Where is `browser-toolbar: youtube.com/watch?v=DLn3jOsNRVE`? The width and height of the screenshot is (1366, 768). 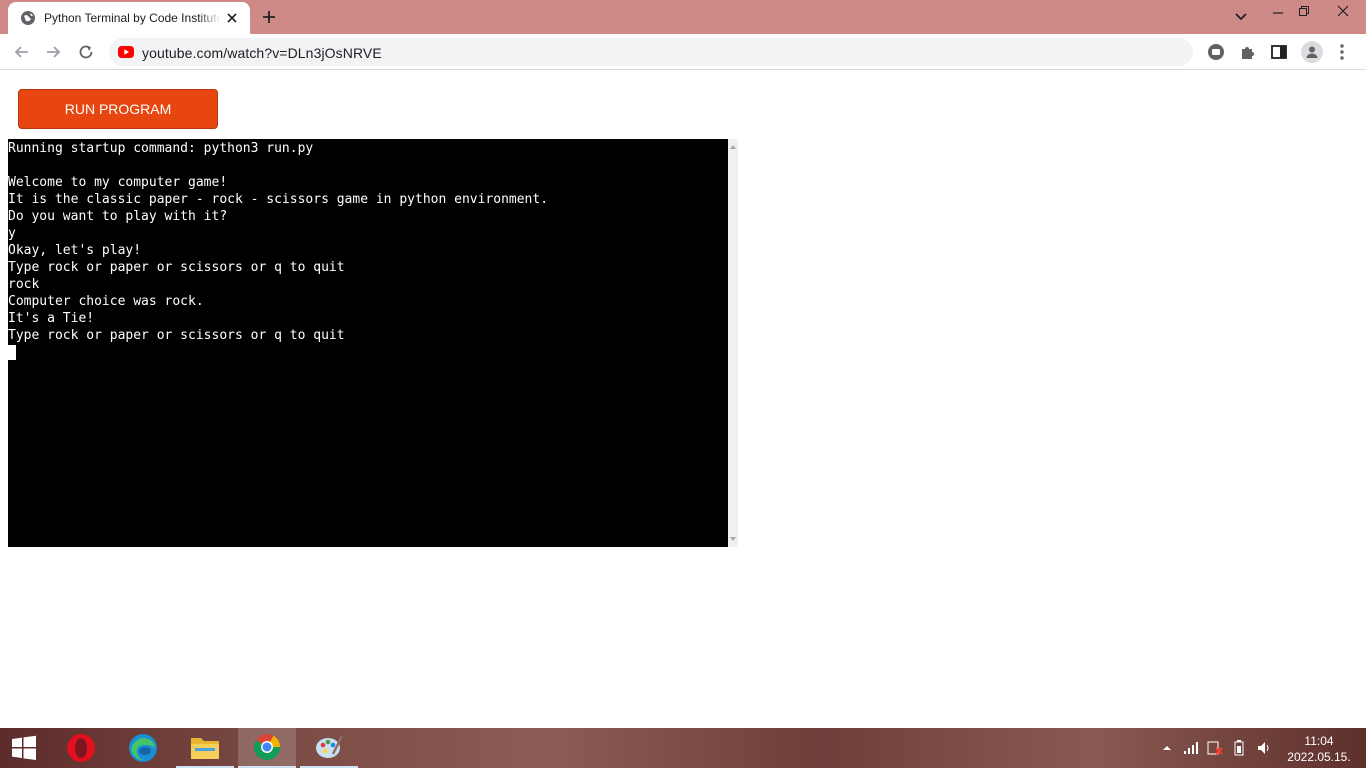 browser-toolbar: youtube.com/watch?v=DLn3jOsNRVE is located at coordinates (683, 52).